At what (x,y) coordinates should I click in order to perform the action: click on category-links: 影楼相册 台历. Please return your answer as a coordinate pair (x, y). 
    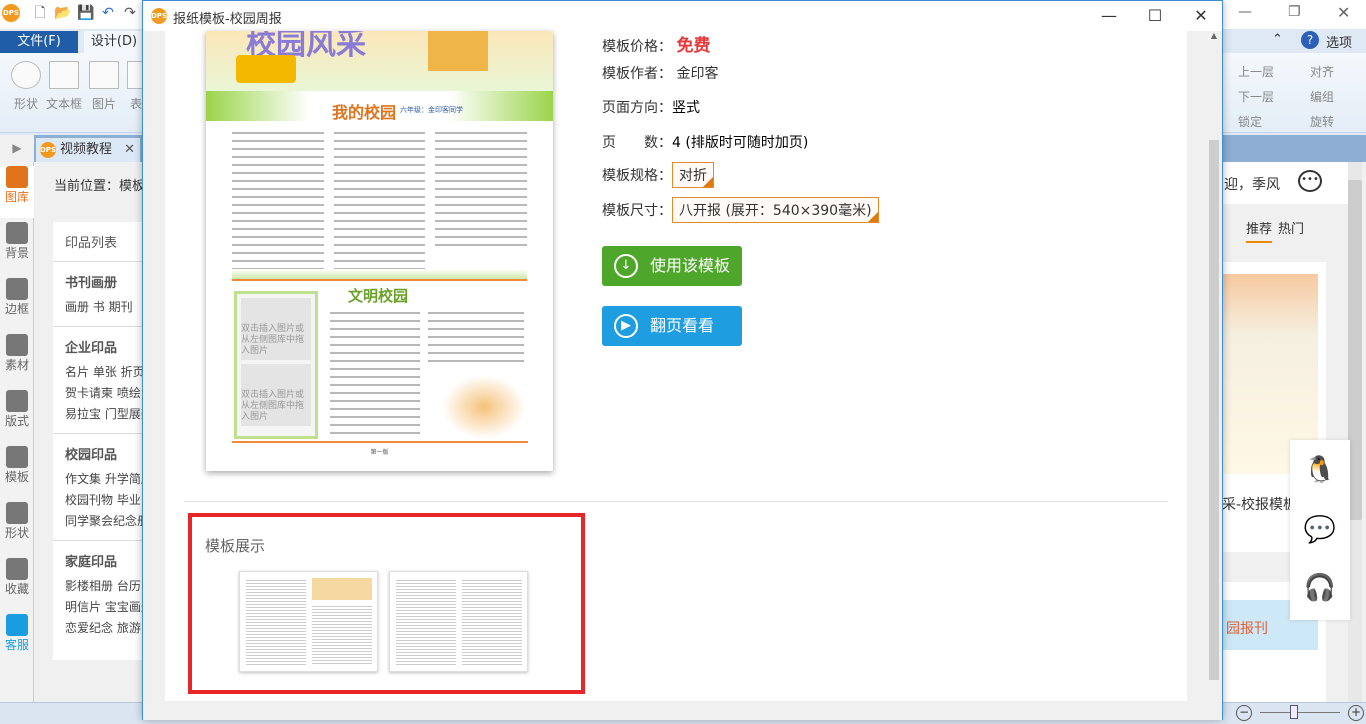
    Looking at the image, I should click on (105, 586).